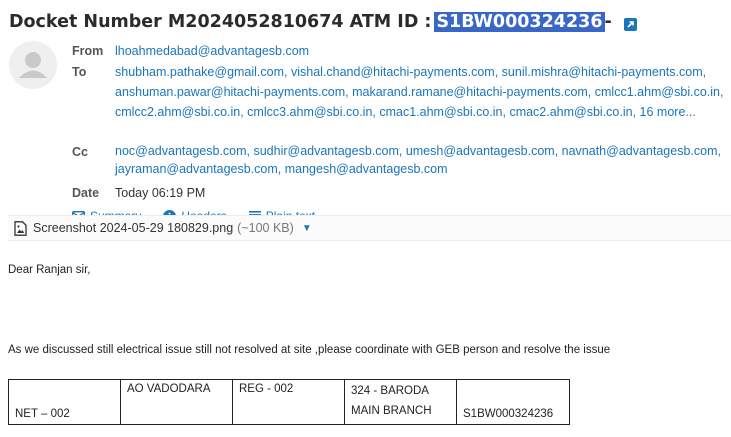 This screenshot has height=437, width=731. Describe the element at coordinates (630, 23) in the screenshot. I see `open-in-new-window-icon` at that location.